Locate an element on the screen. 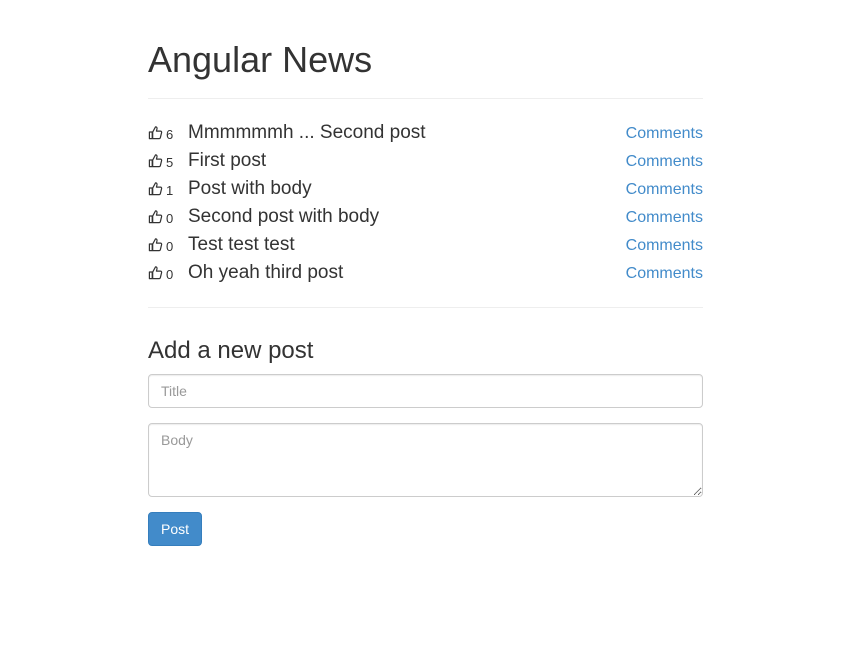 The image size is (850, 661). vote-count: 5 is located at coordinates (170, 162).